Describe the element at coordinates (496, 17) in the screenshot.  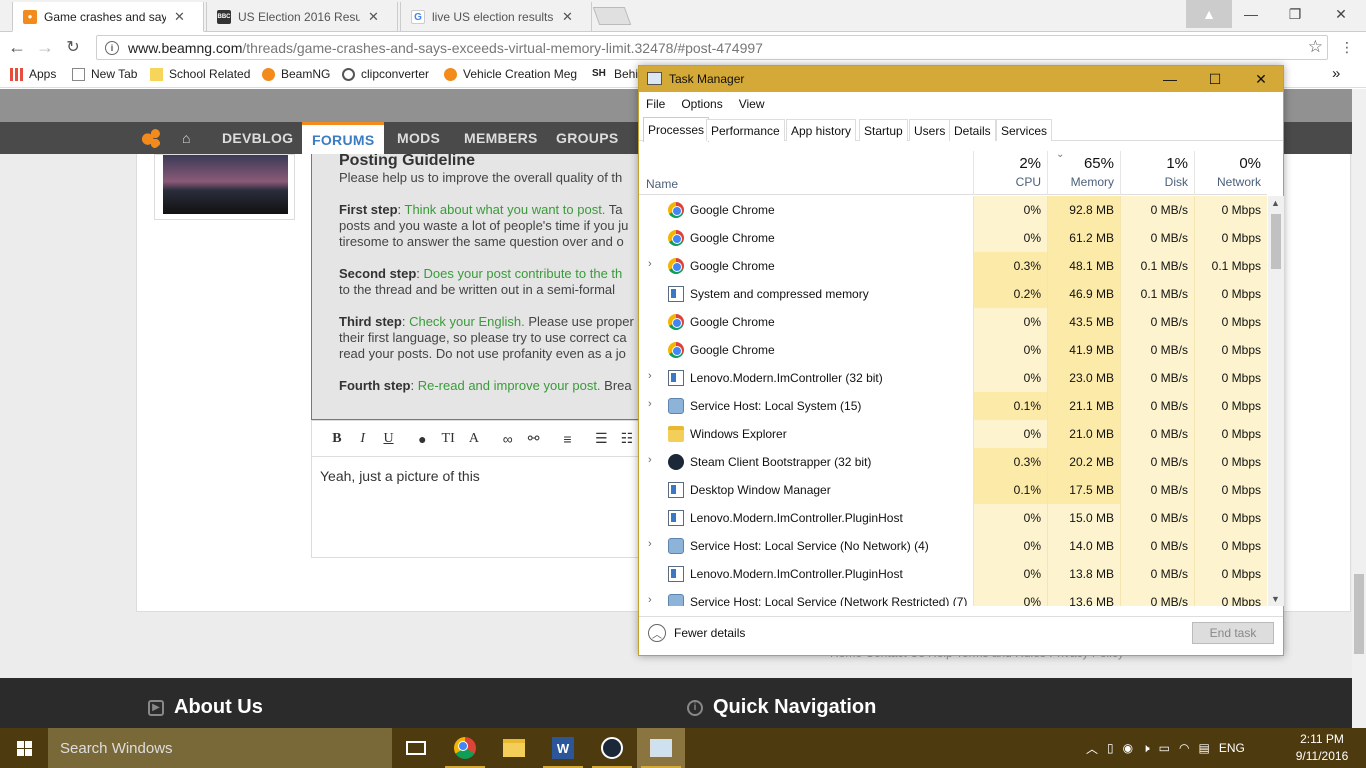
I see `browser-tab-google: G live US election results - ✕` at that location.